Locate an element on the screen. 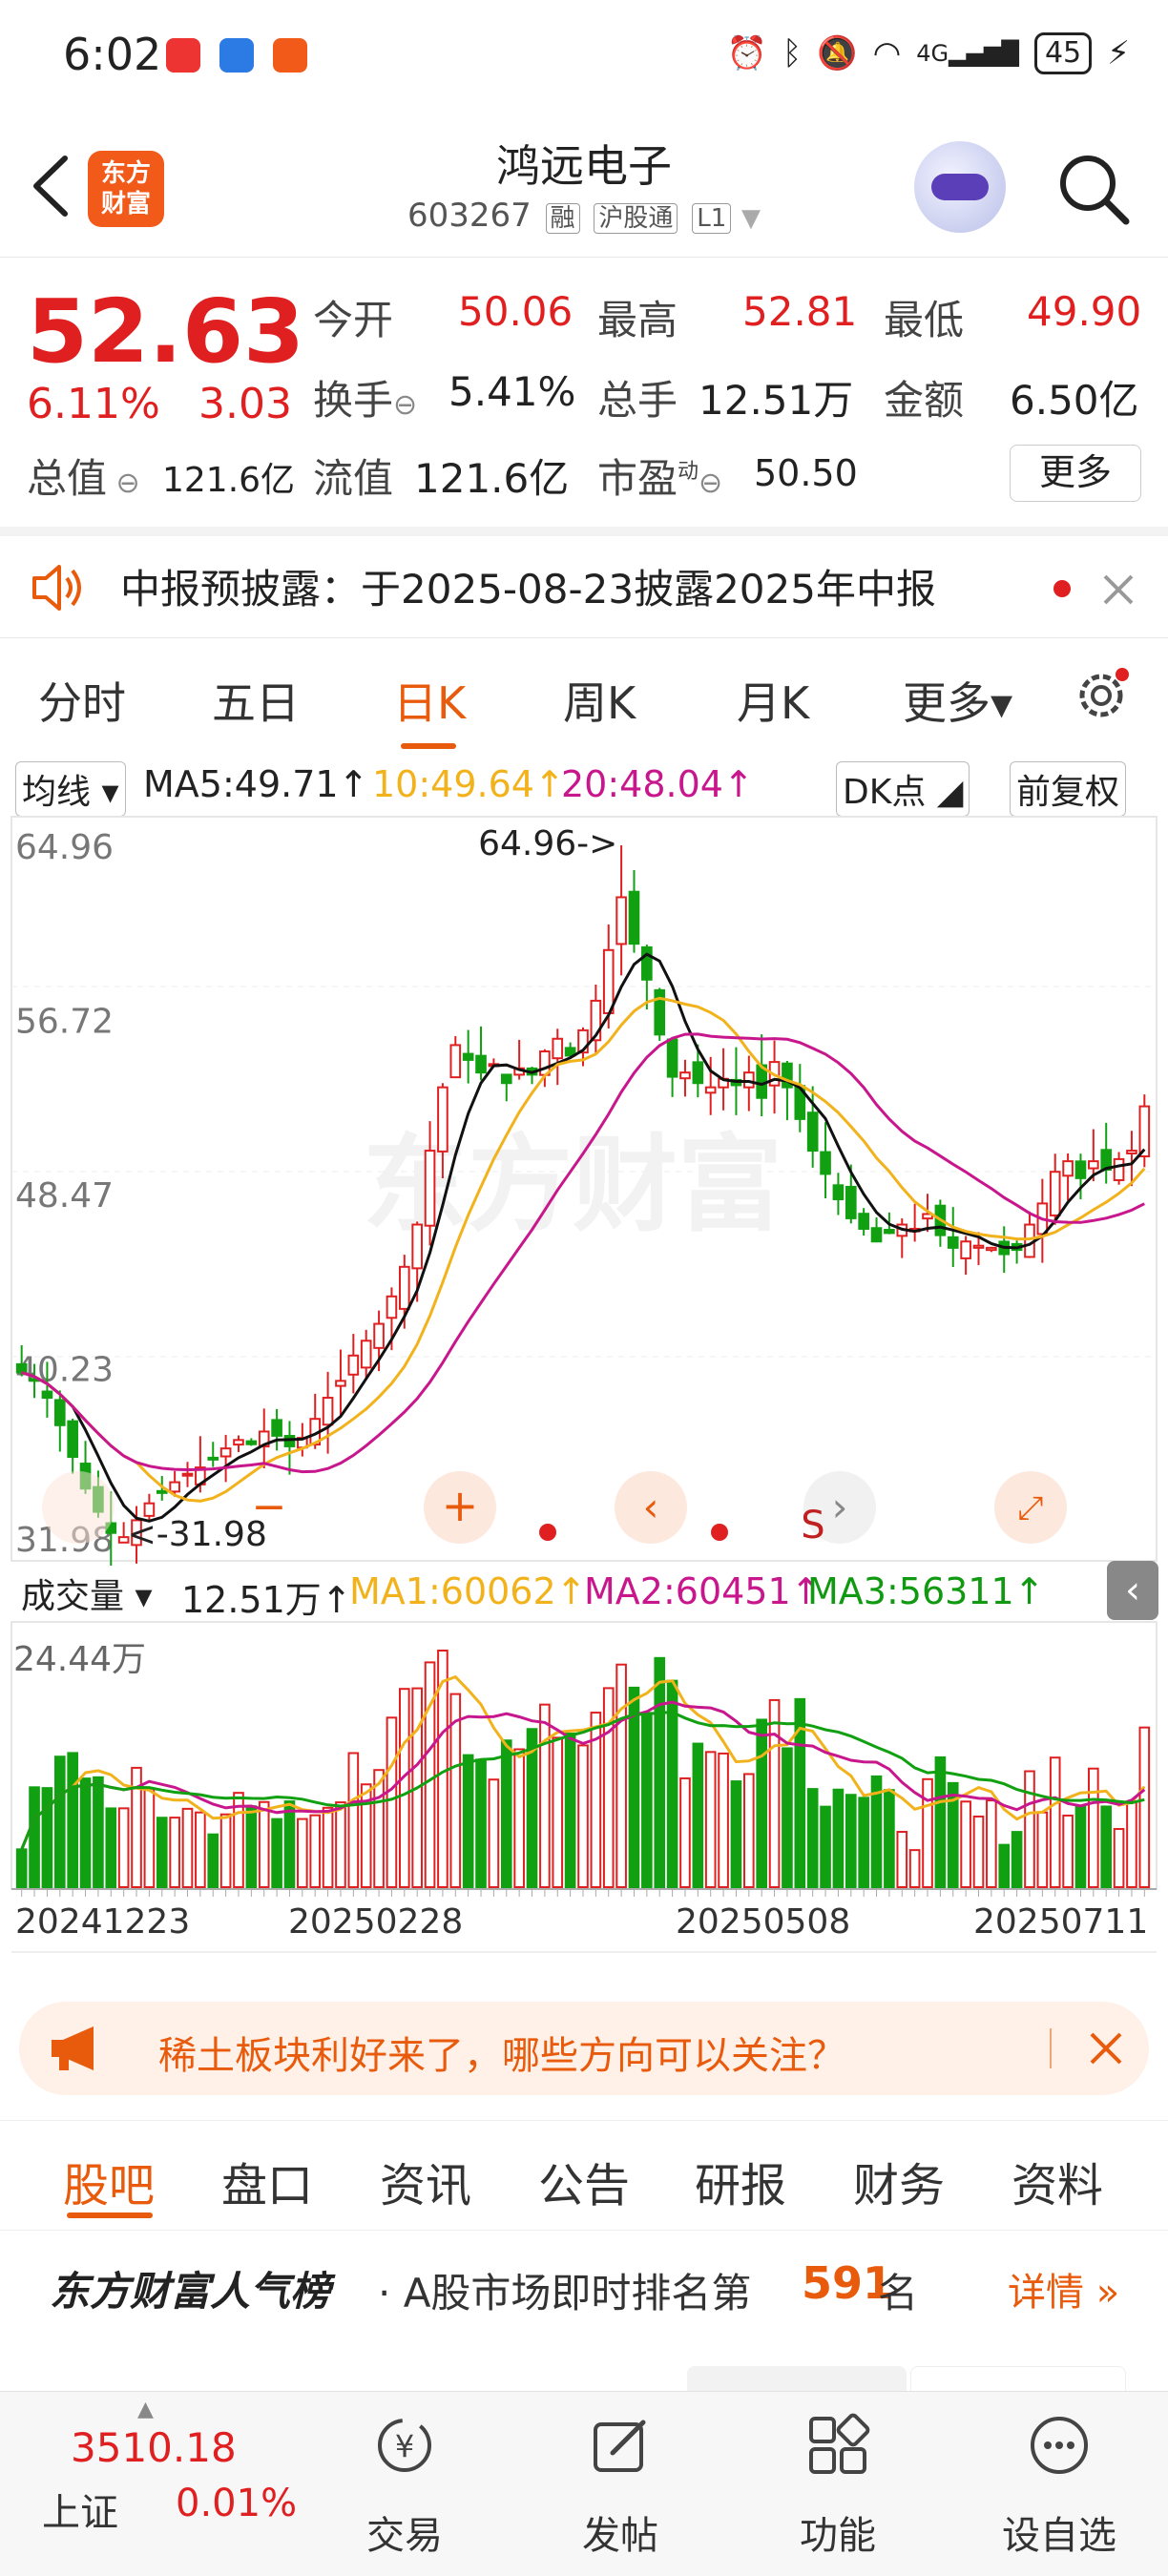  tab-finance: 财务 is located at coordinates (899, 2181).